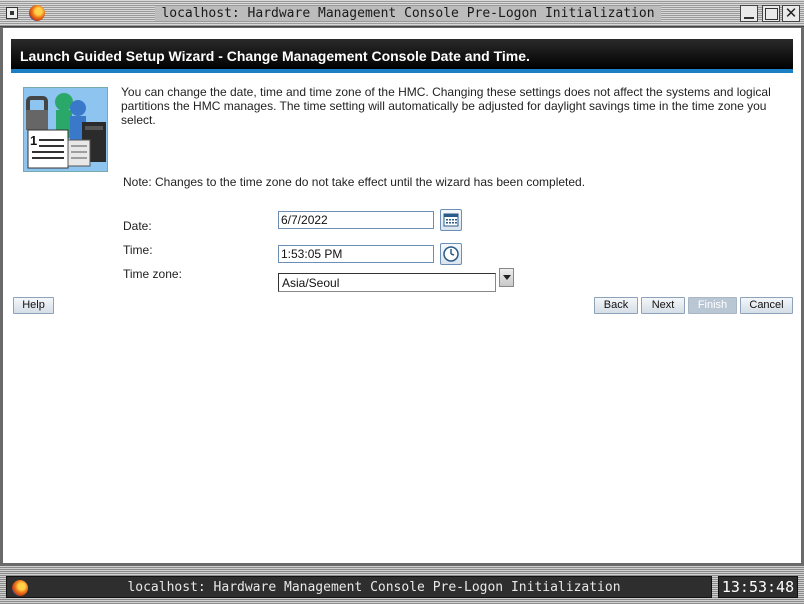 This screenshot has height=604, width=804. Describe the element at coordinates (65, 129) in the screenshot. I see `hmc-illustration-icon: 1` at that location.